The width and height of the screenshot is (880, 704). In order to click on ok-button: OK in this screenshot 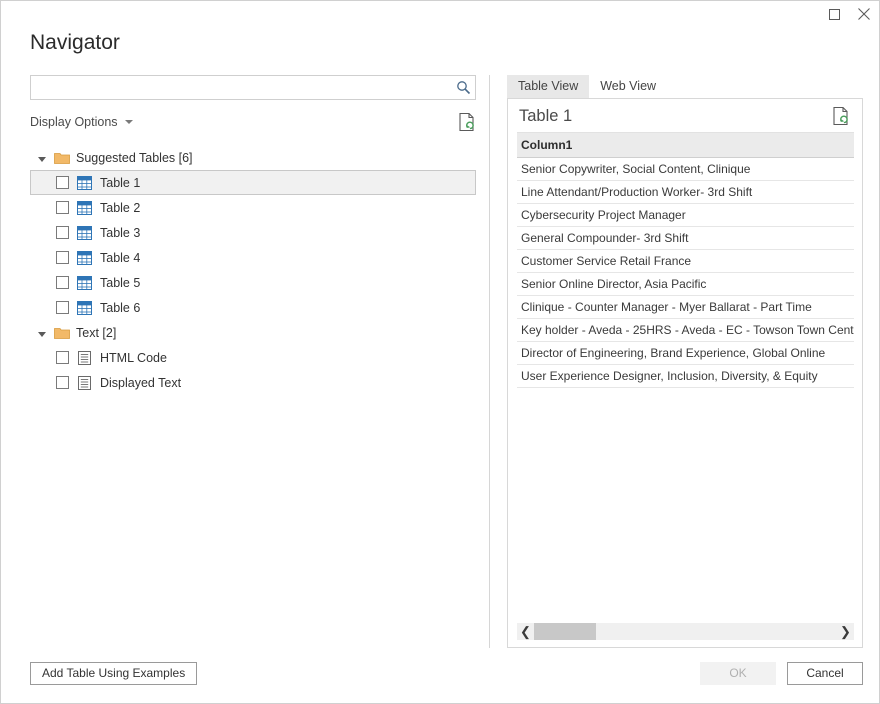, I will do `click(738, 673)`.